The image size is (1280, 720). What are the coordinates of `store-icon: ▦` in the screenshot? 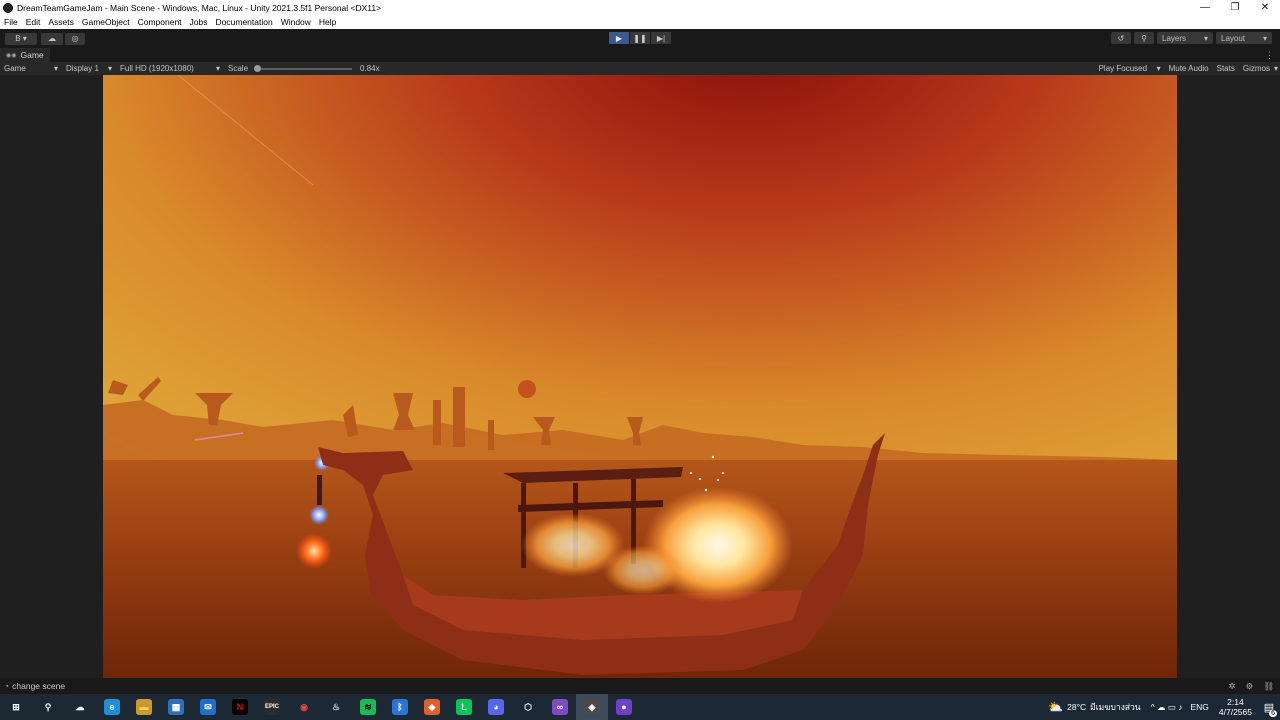 It's located at (176, 707).